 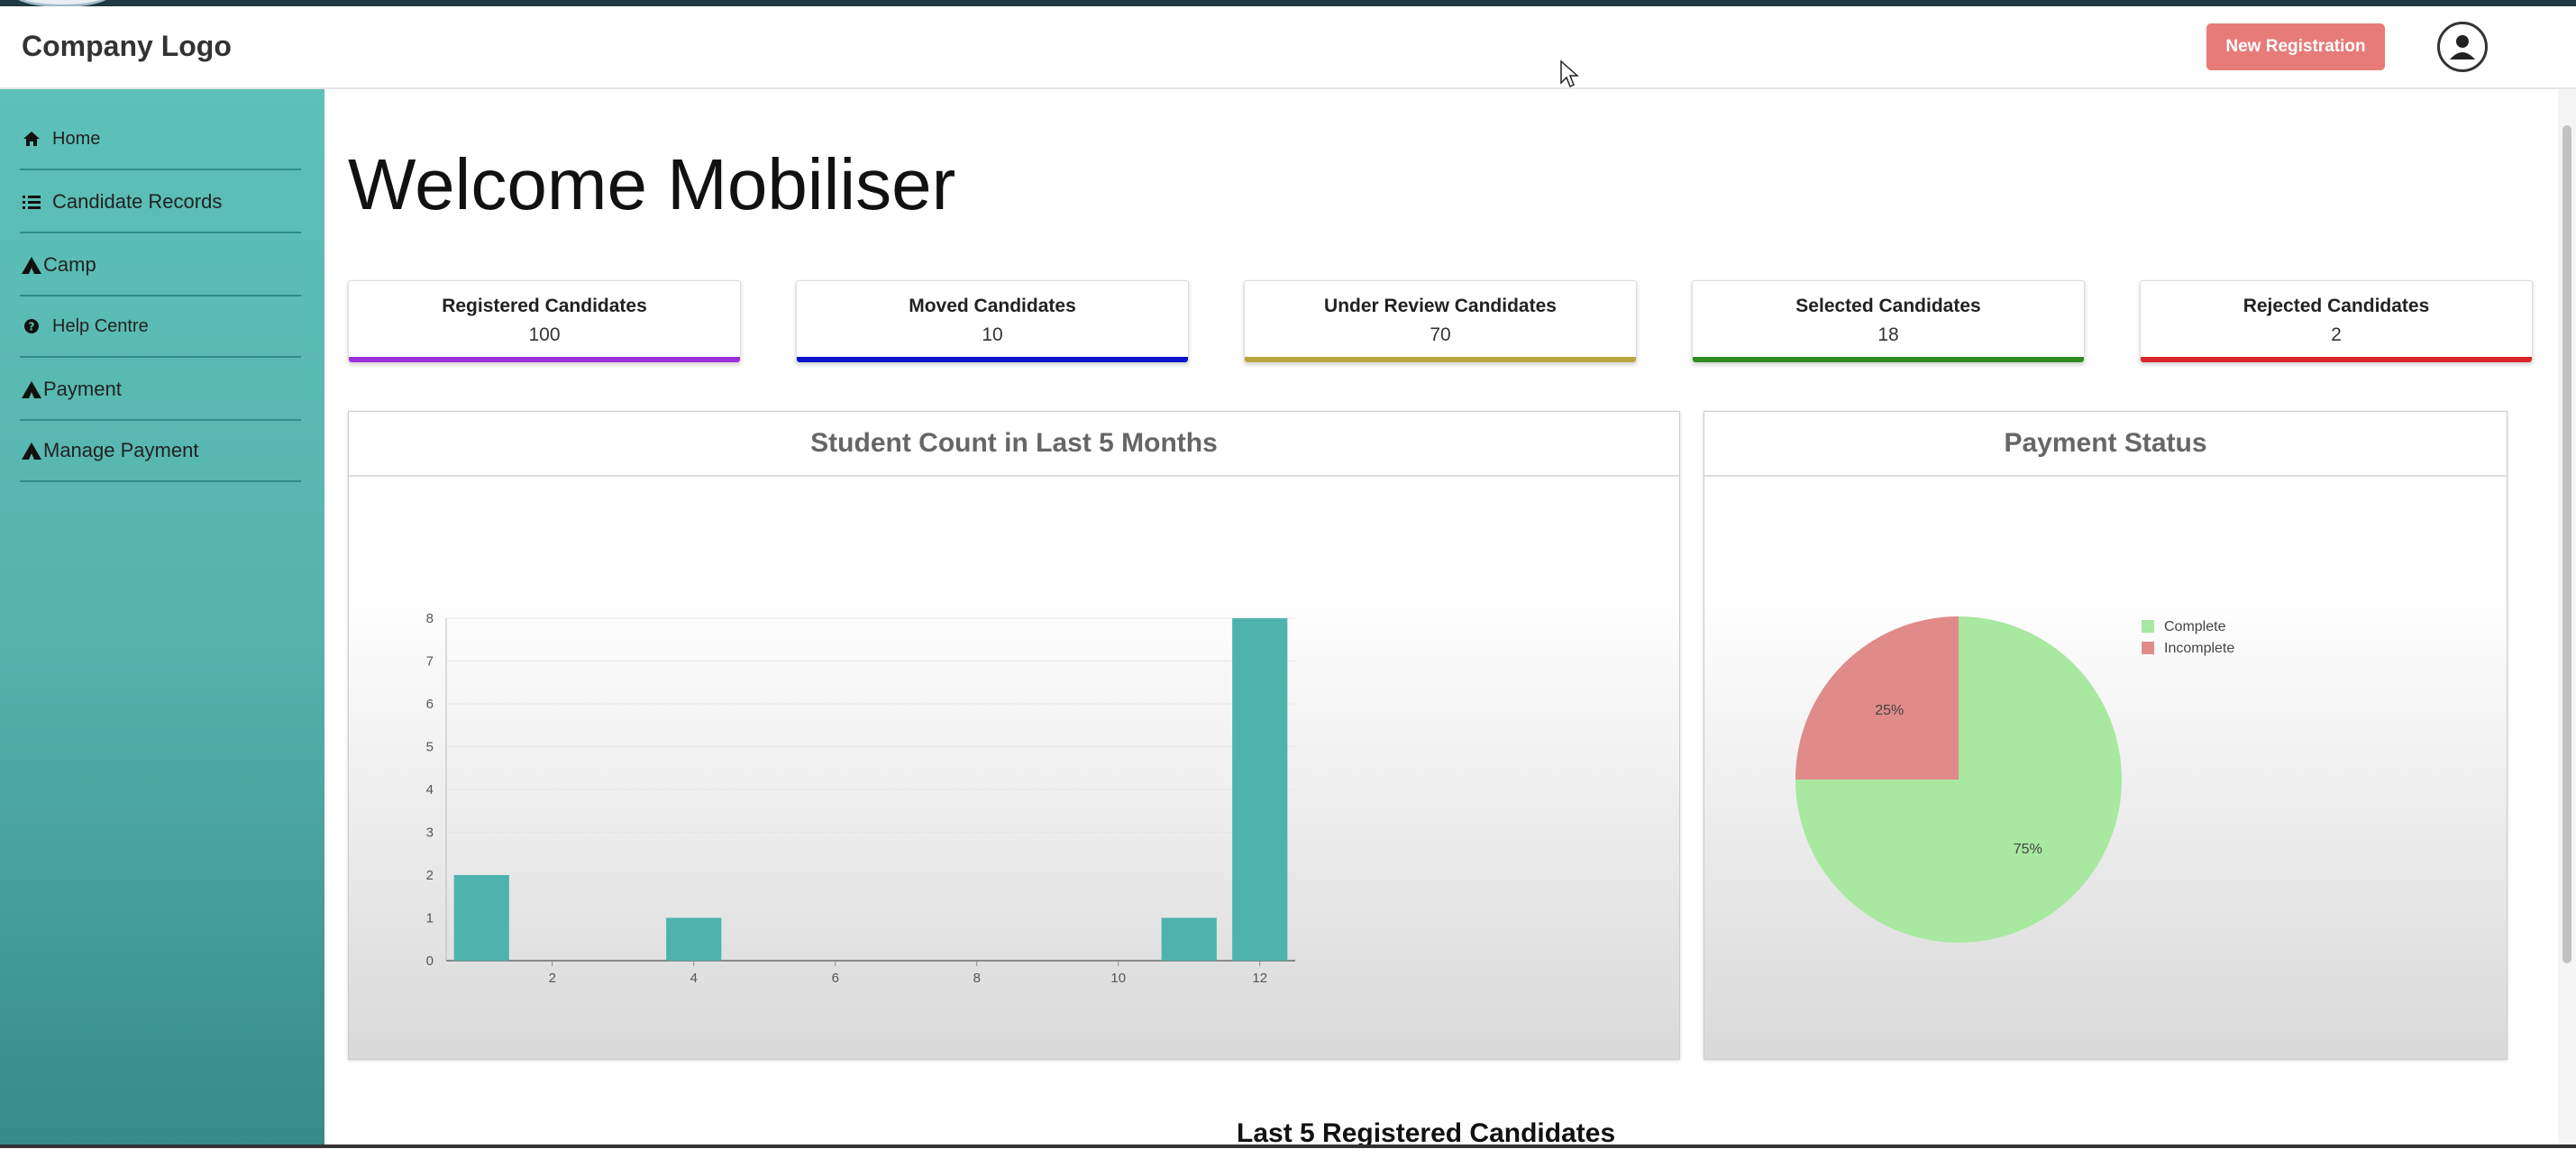 What do you see at coordinates (992, 321) in the screenshot?
I see `stat-card-moved: Moved Candidates 10` at bounding box center [992, 321].